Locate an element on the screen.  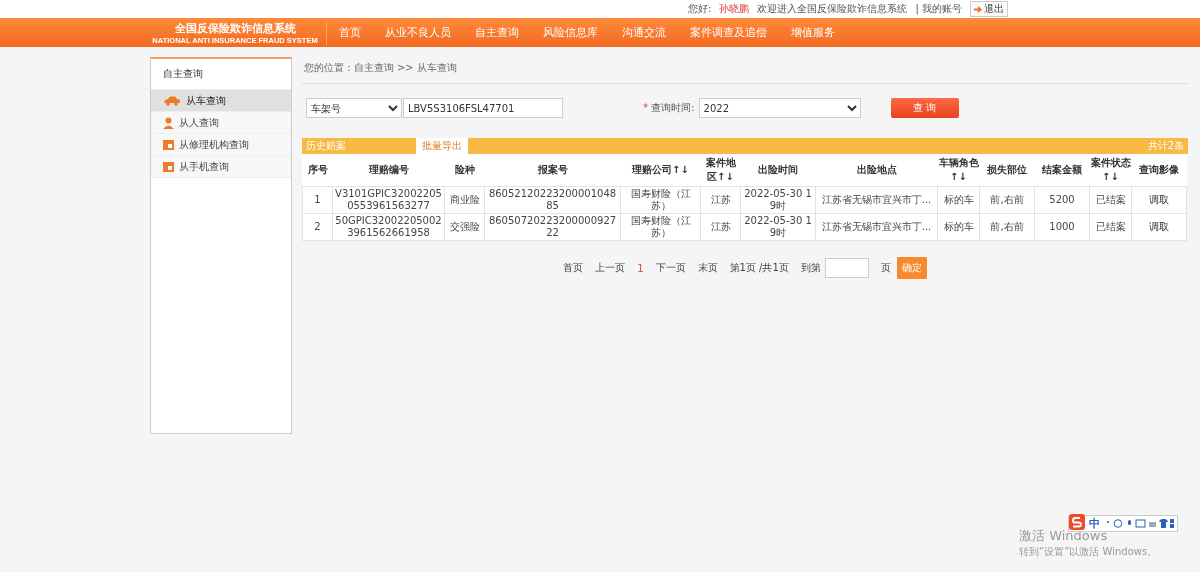
ime-tools-icon is located at coordinates (1139, 523).